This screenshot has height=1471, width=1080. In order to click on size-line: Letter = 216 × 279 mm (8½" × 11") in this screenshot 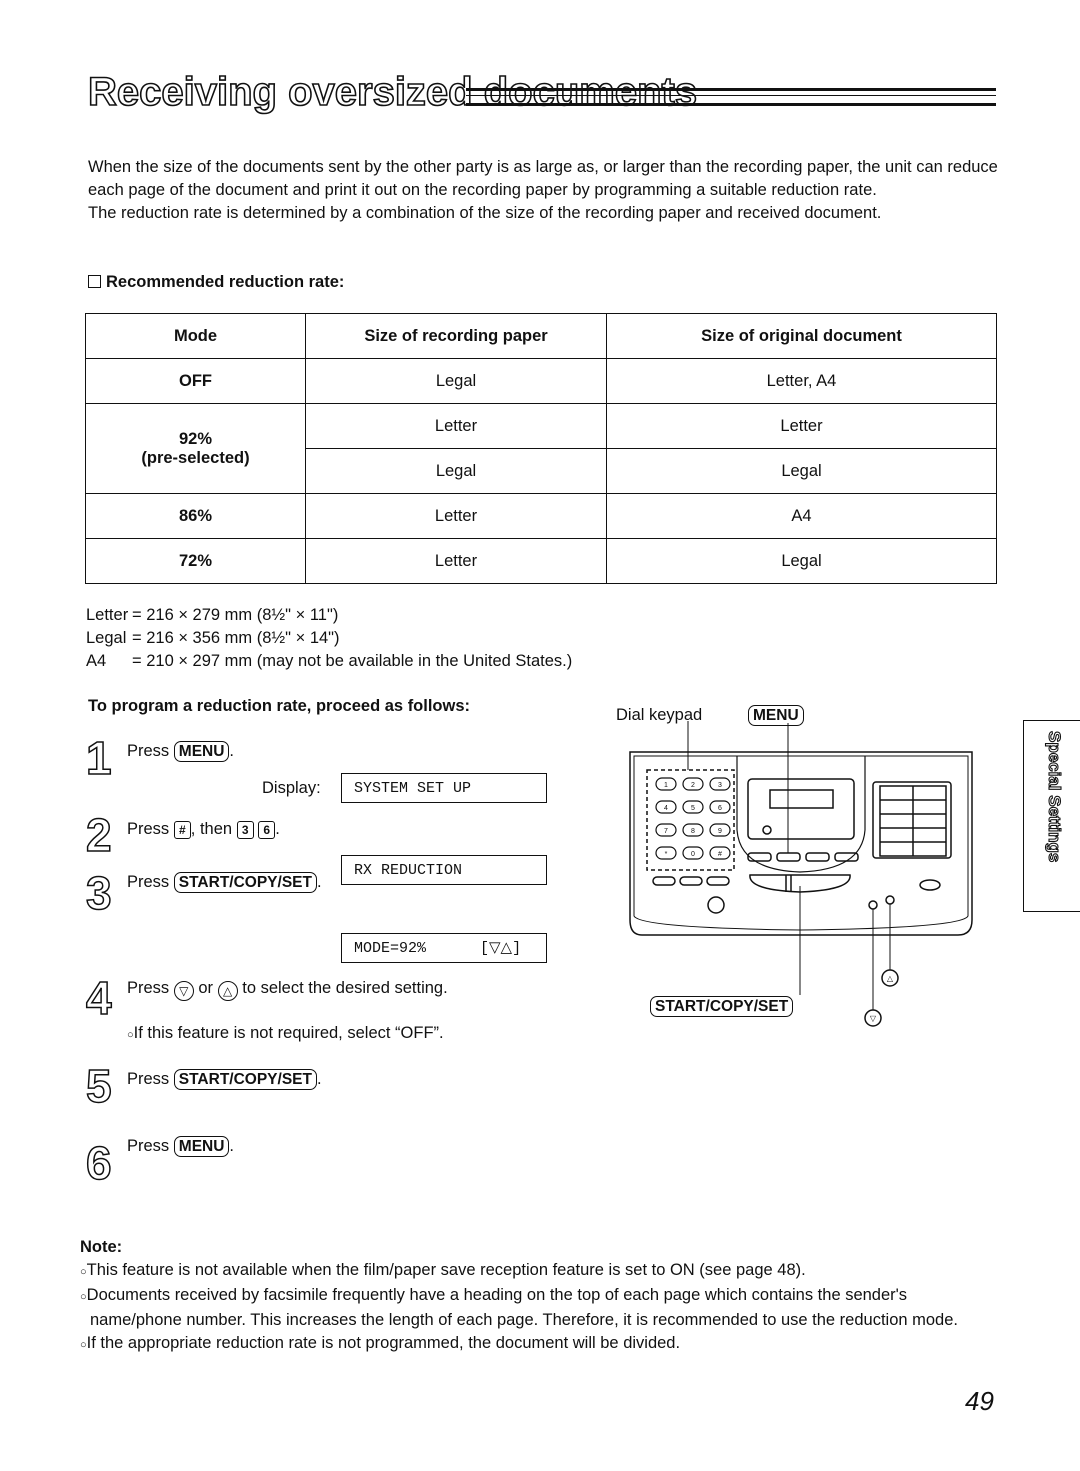, I will do `click(329, 615)`.